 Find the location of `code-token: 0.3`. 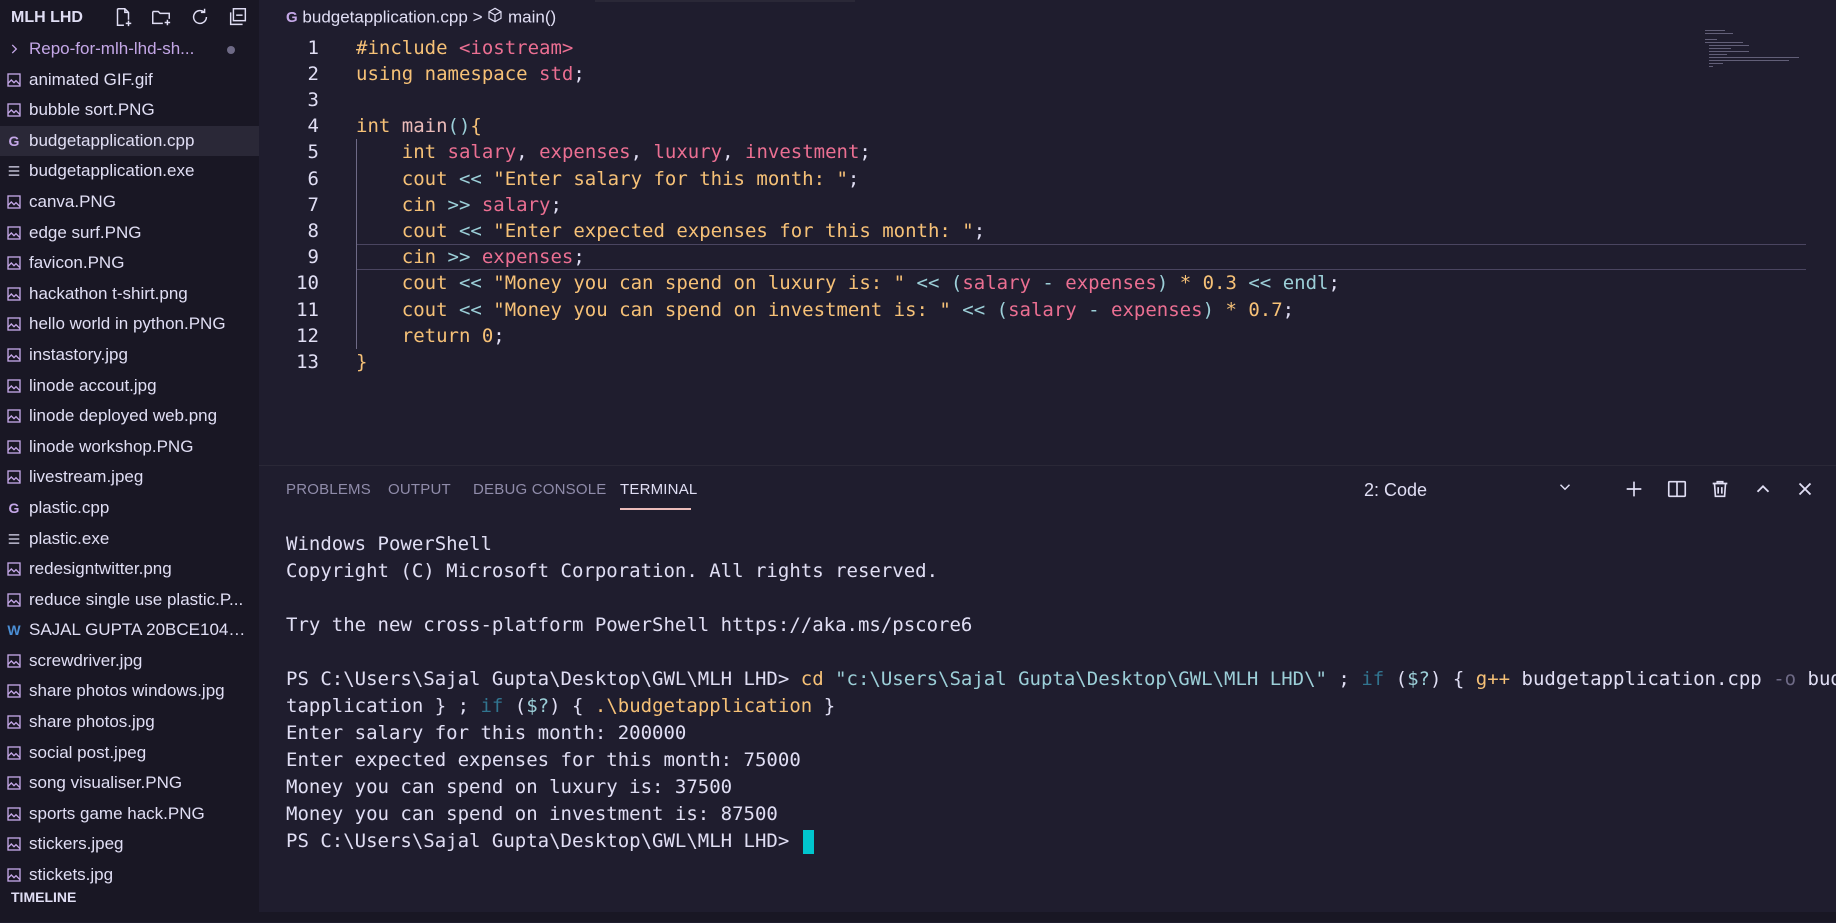

code-token: 0.3 is located at coordinates (1225, 283).